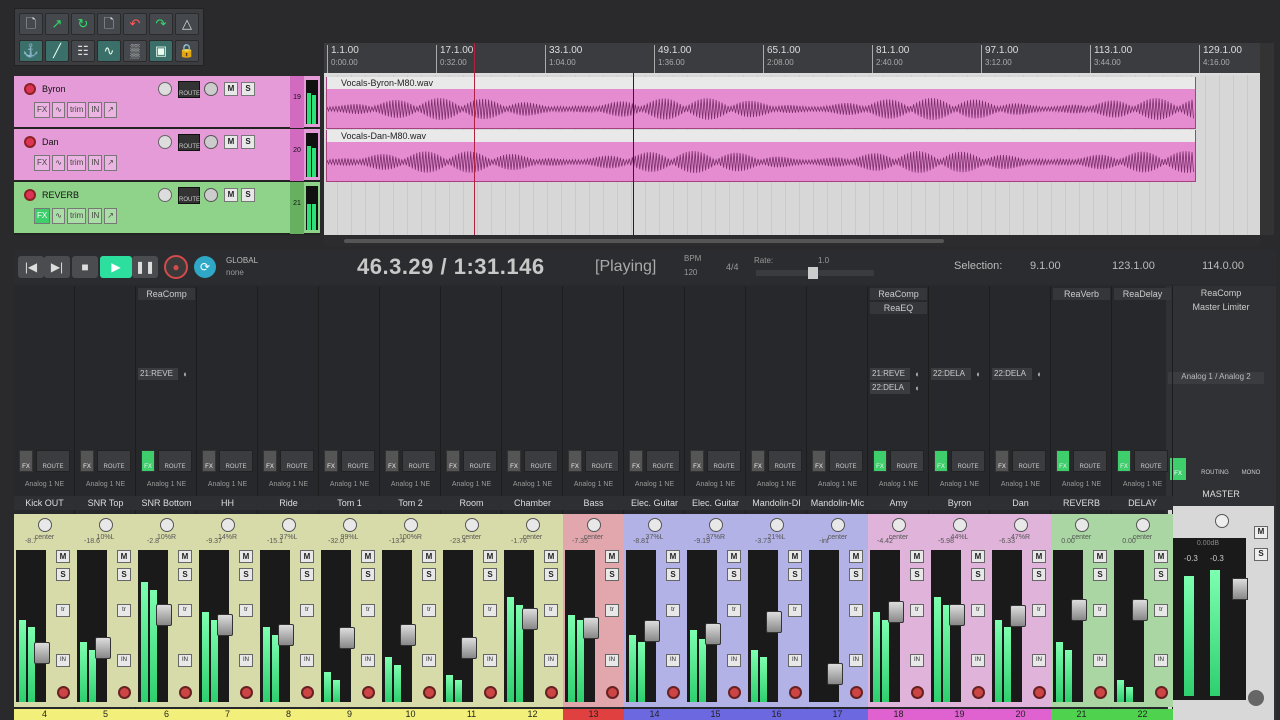 The height and width of the screenshot is (720, 1280). I want to click on undo-icon: ↶, so click(135, 24).